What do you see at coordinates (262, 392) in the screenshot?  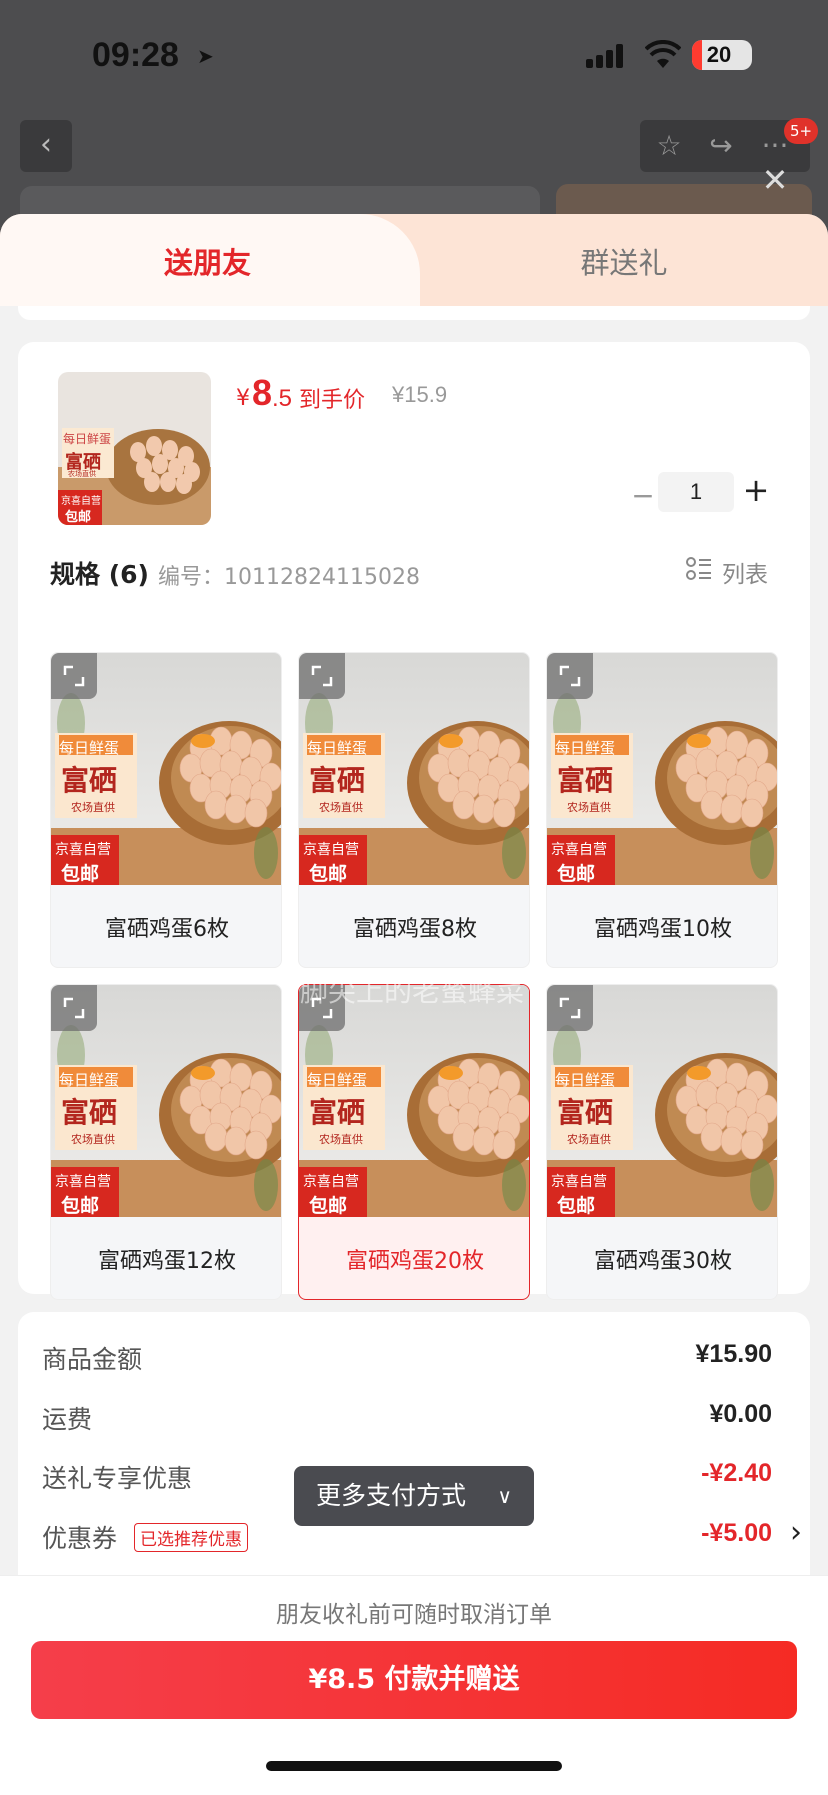 I see `price-integer: 8` at bounding box center [262, 392].